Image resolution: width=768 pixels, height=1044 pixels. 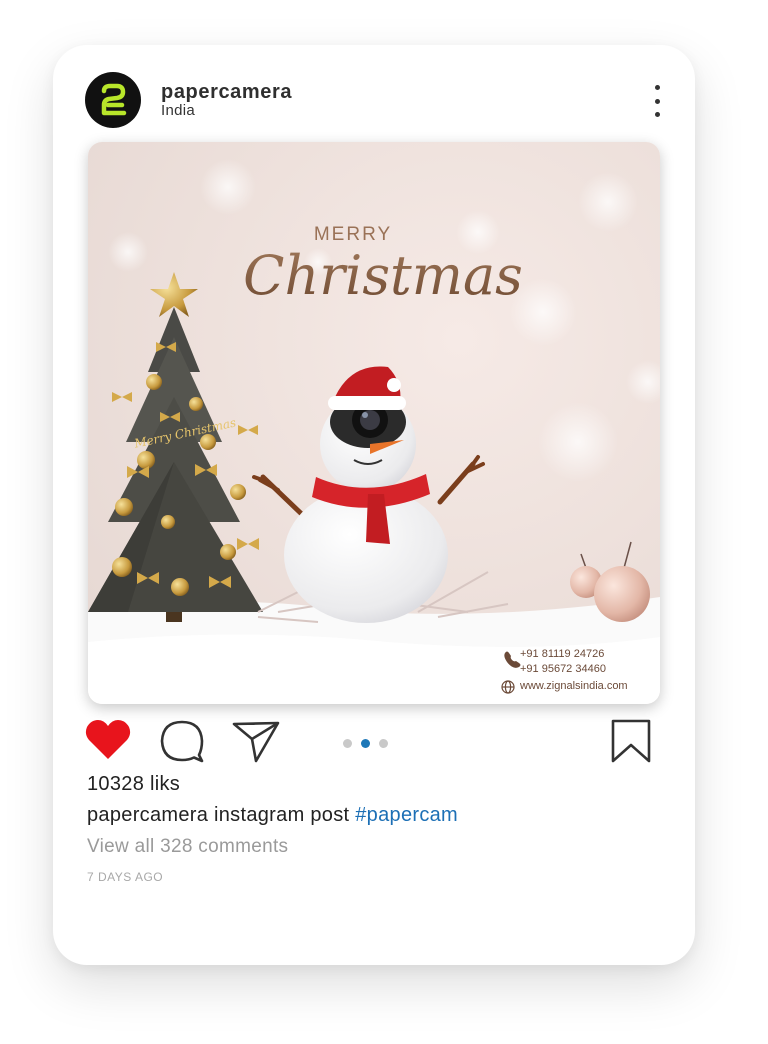 What do you see at coordinates (147, 815) in the screenshot?
I see `caption-username: papercamera` at bounding box center [147, 815].